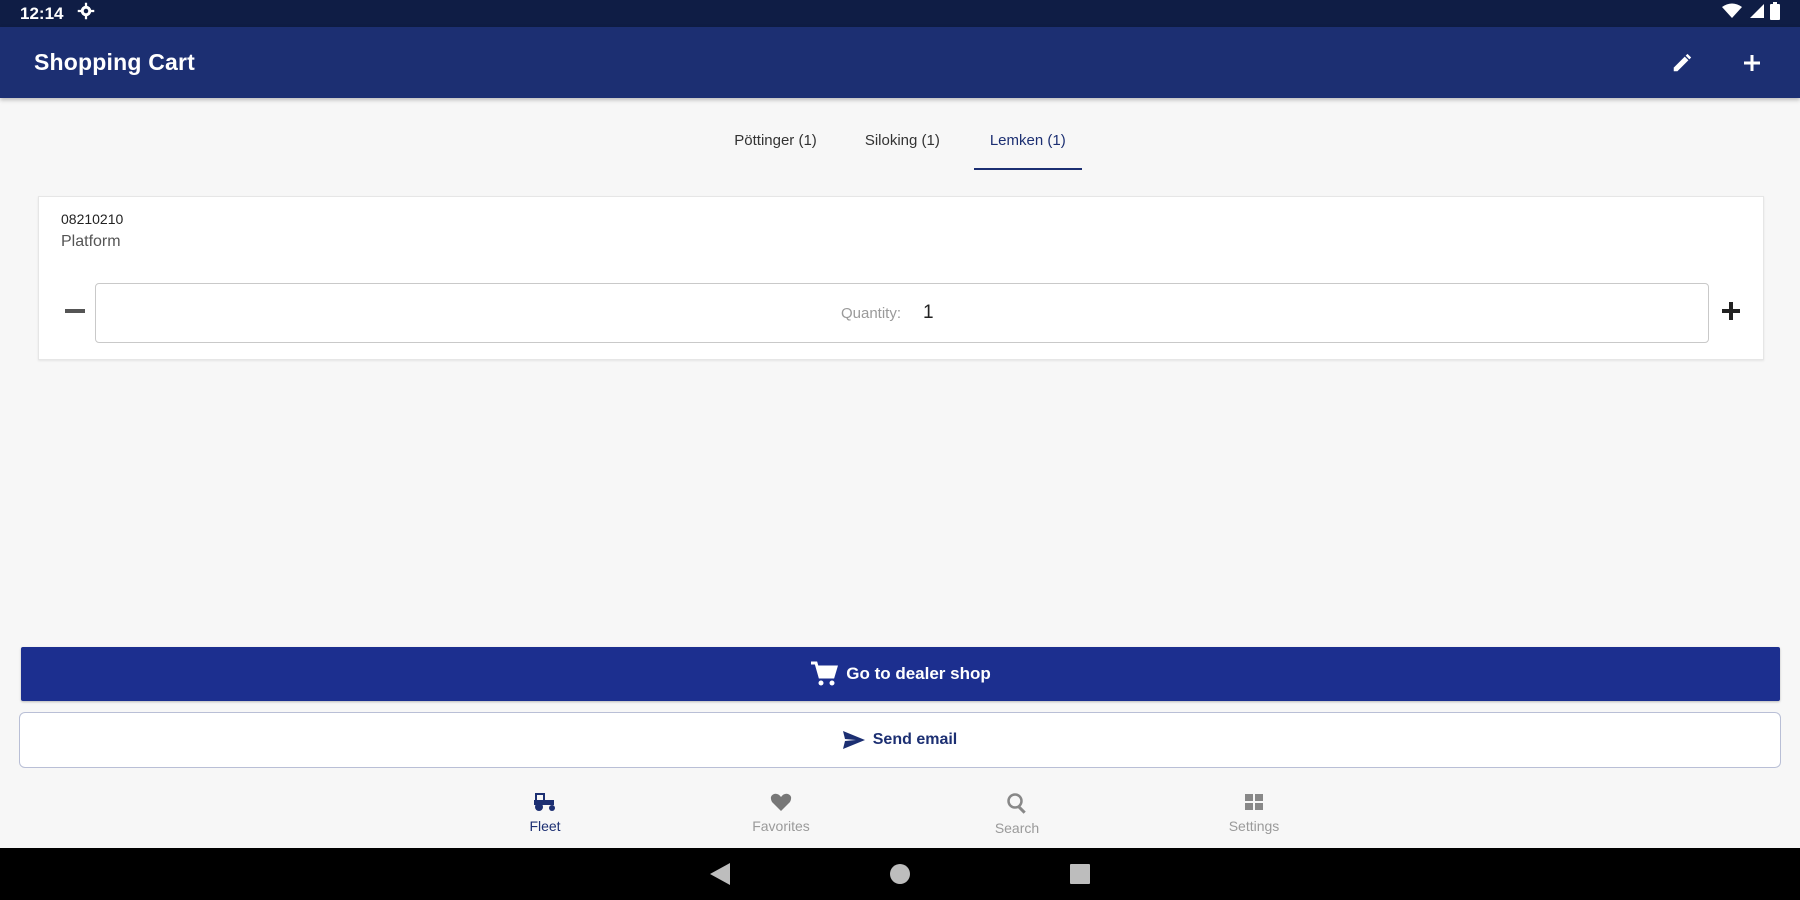 The image size is (1800, 900). I want to click on part-name: Platform, so click(91, 241).